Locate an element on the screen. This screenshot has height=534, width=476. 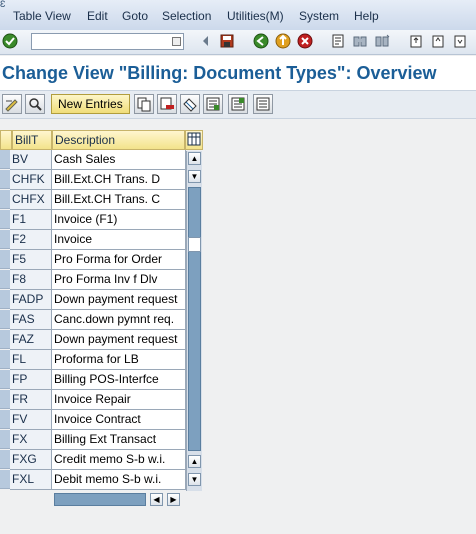
undo-change-icon is located at coordinates (190, 104).